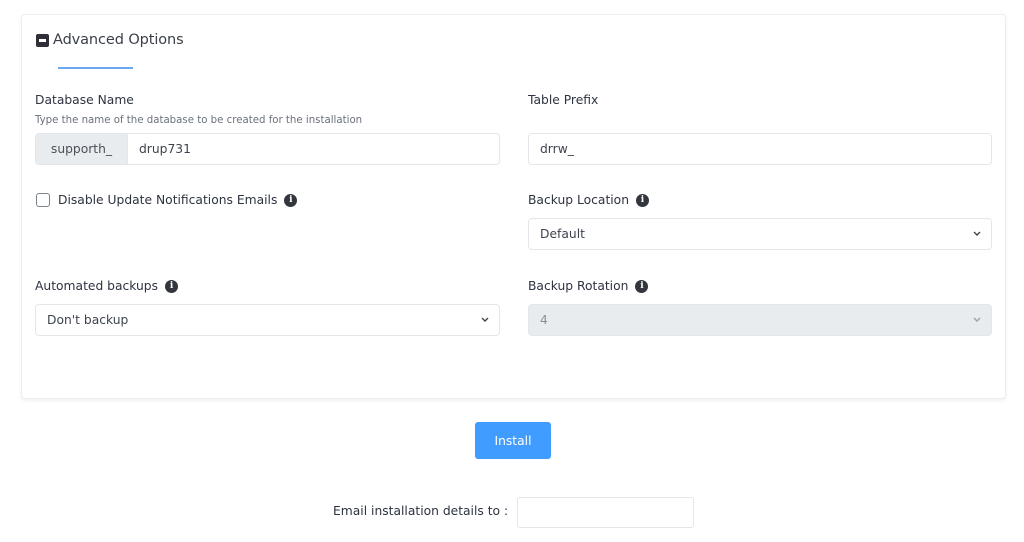  I want to click on advanced-options-toggle: Advanced Options, so click(110, 40).